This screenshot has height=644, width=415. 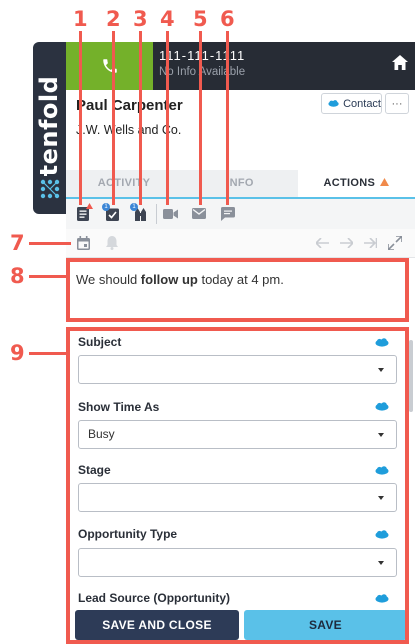 I want to click on calendar-icon, so click(x=83, y=243).